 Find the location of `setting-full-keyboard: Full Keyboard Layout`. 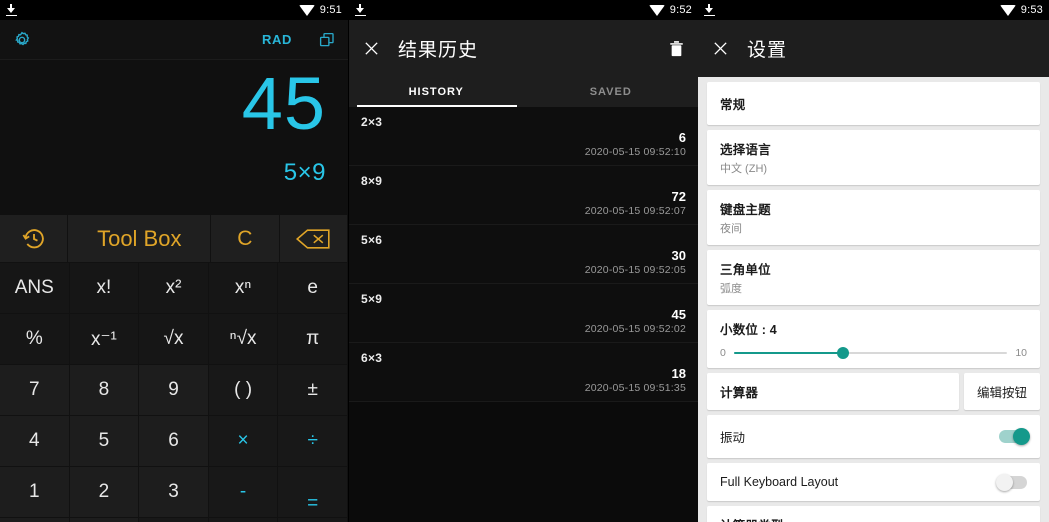

setting-full-keyboard: Full Keyboard Layout is located at coordinates (873, 482).